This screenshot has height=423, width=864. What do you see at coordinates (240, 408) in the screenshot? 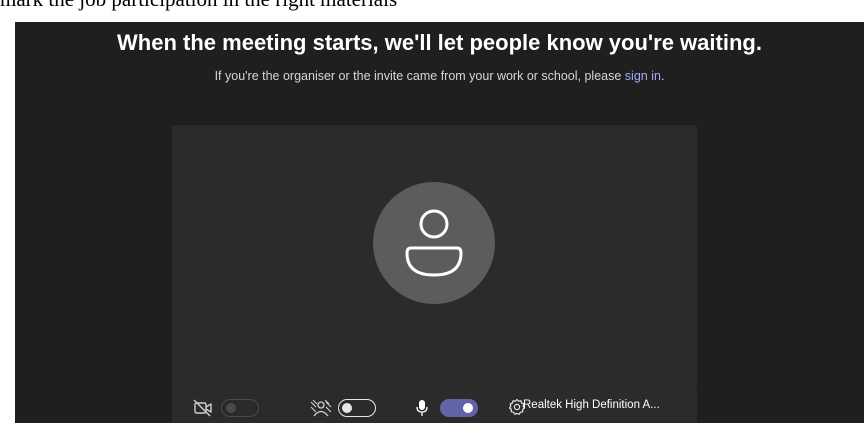
I see `camera-toggle` at bounding box center [240, 408].